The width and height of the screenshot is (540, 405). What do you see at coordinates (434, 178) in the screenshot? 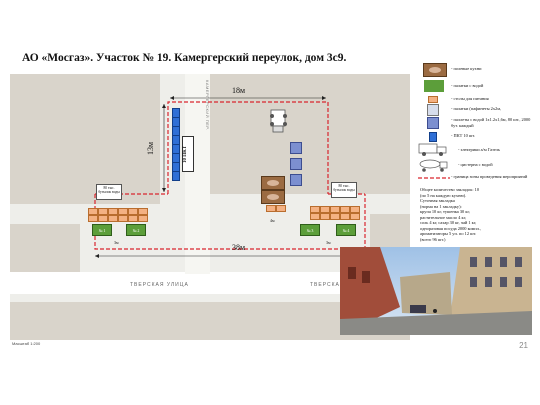
I see `zone-boundary-icon` at bounding box center [434, 178].